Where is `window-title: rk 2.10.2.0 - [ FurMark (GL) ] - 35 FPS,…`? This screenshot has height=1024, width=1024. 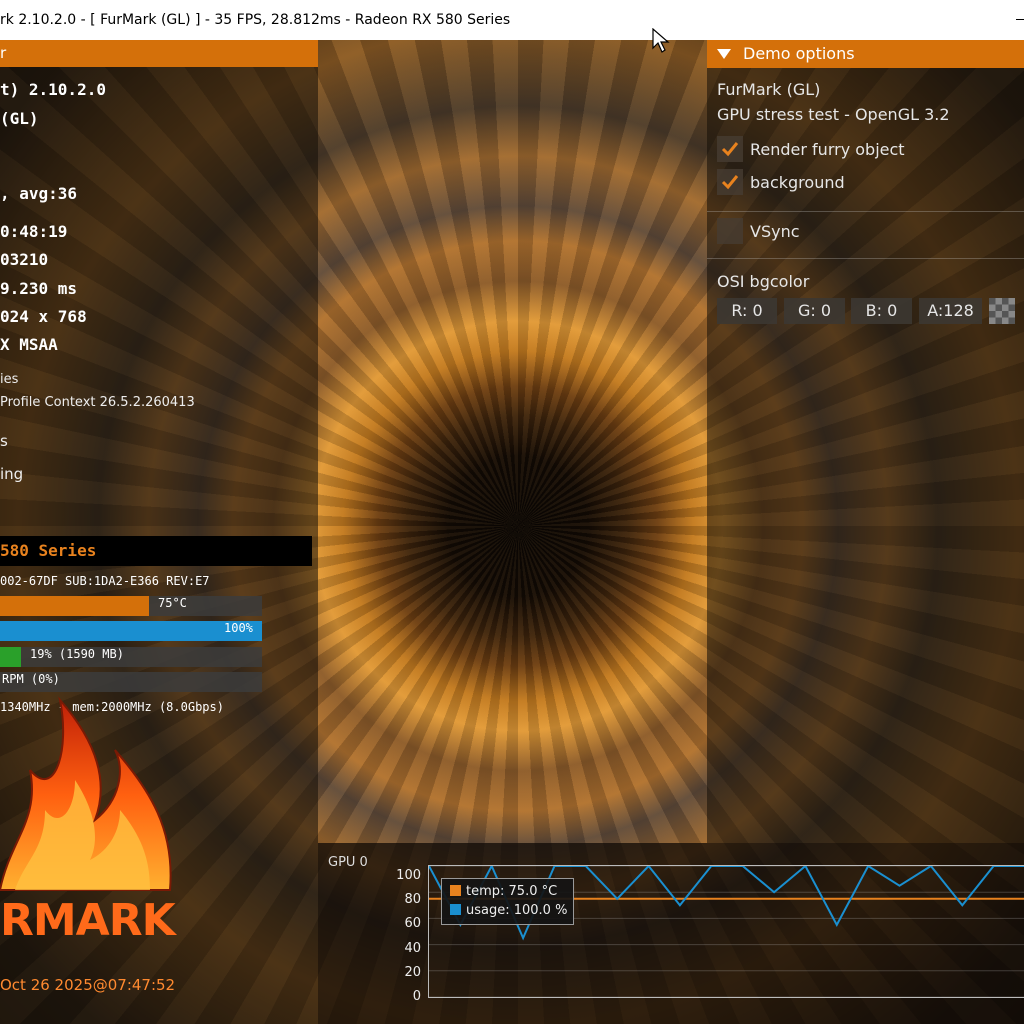 window-title: rk 2.10.2.0 - [ FurMark (GL) ] - 35 FPS,… is located at coordinates (255, 20).